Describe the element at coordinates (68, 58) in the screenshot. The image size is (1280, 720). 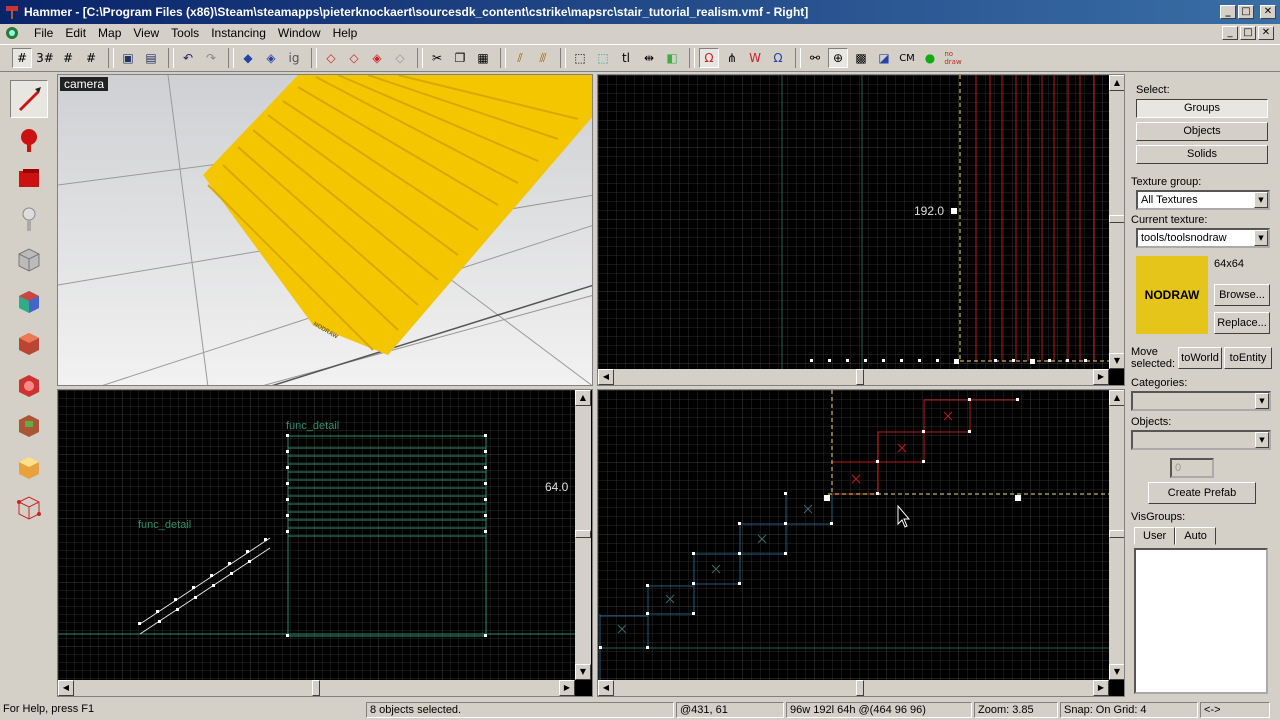
I see `grid-smaller-icon: #` at that location.